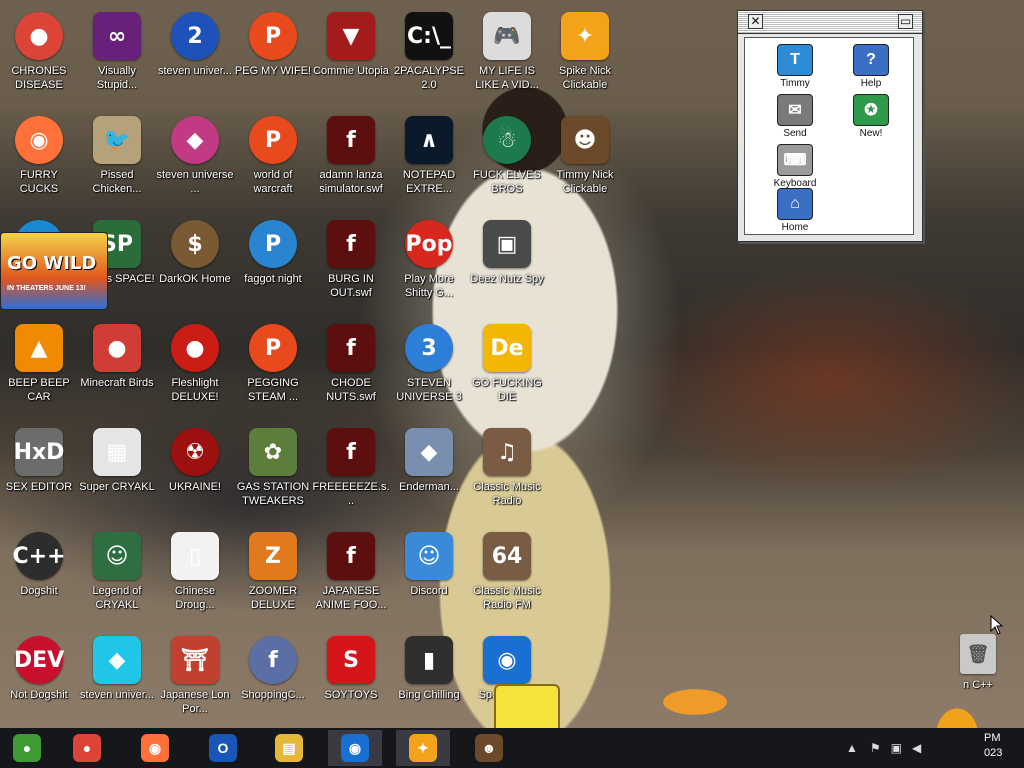 This screenshot has height=768, width=1024. I want to click on desktop-icon: ▮ Bing Chilling, so click(429, 681).